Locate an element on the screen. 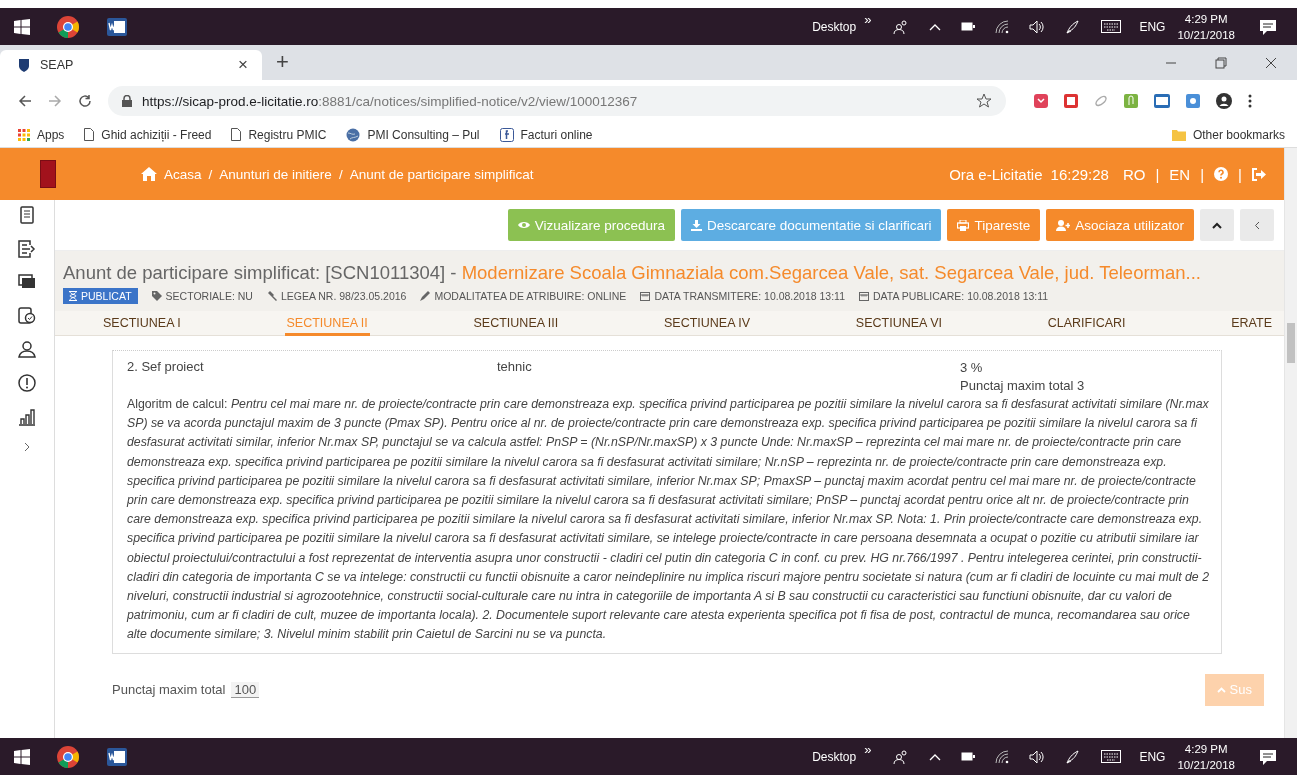  notice-info-tag: DATA PUBLICARE: 10.08.2018 13:11 is located at coordinates (954, 296).